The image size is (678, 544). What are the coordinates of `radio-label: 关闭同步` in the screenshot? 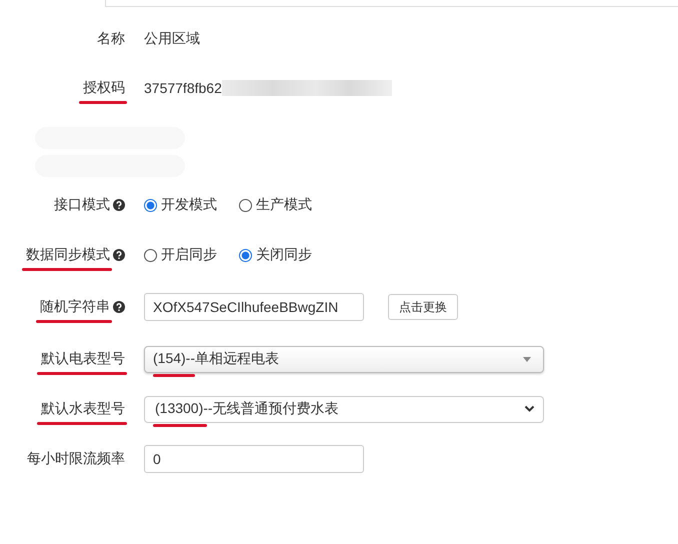 It's located at (284, 255).